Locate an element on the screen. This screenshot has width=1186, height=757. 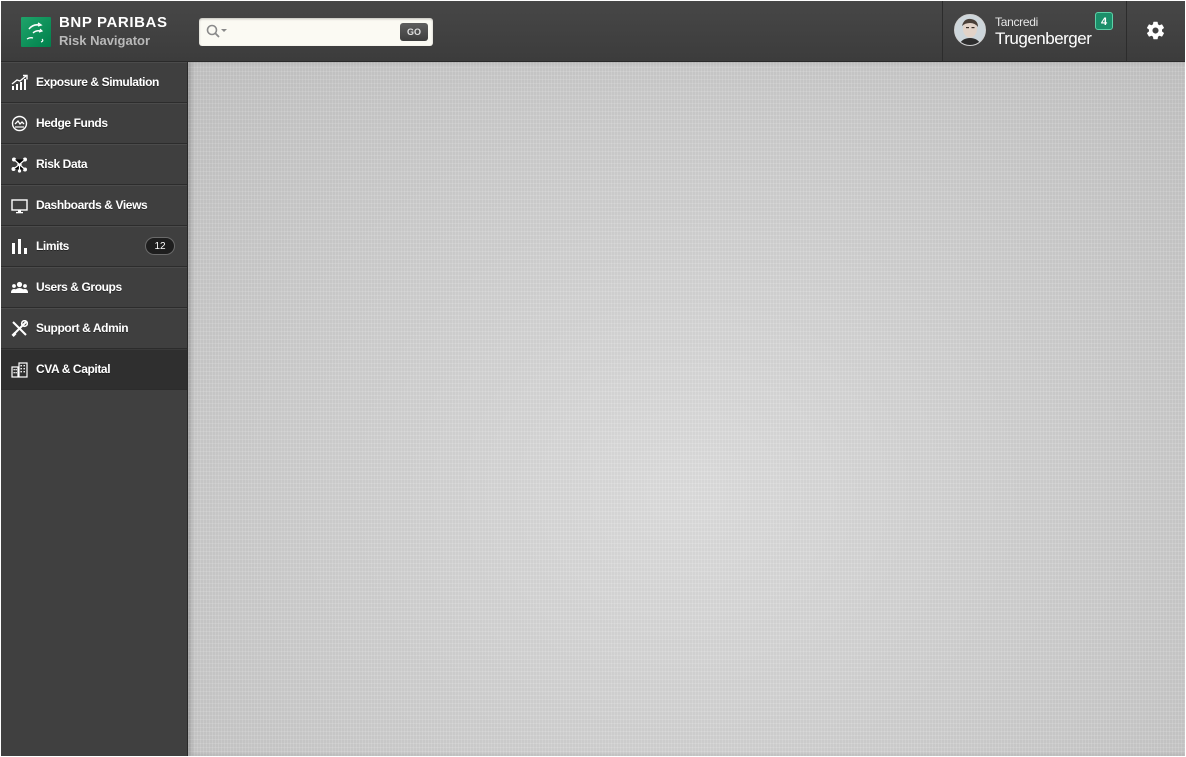
sidebar-item-label: Hedge Funds is located at coordinates (72, 123).